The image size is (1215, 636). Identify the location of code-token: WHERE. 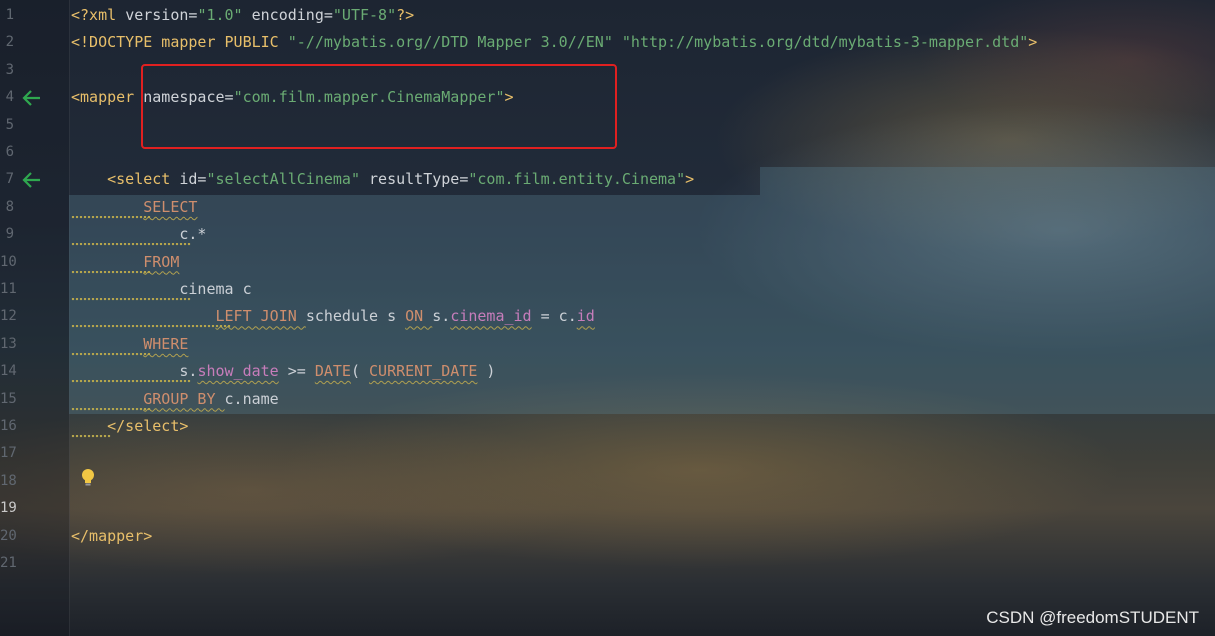
(166, 343).